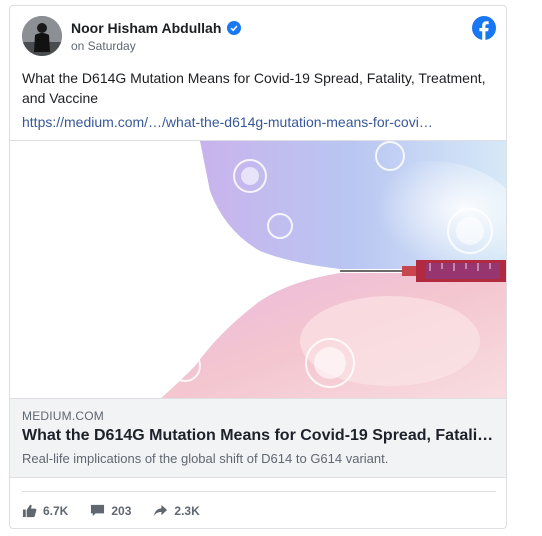 Image resolution: width=542 pixels, height=536 pixels. I want to click on avatar-image, so click(42, 36).